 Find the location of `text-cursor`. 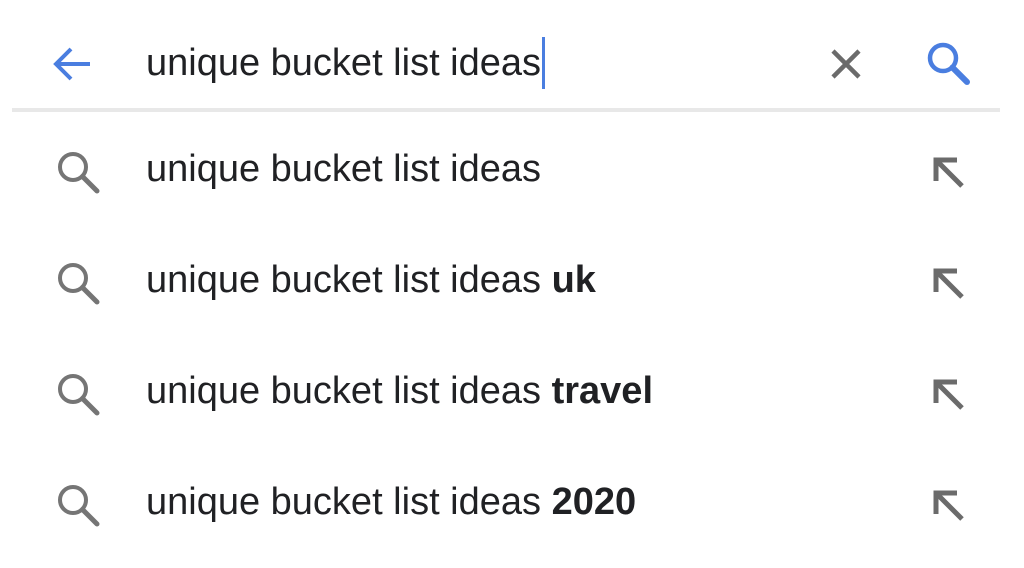

text-cursor is located at coordinates (544, 63).